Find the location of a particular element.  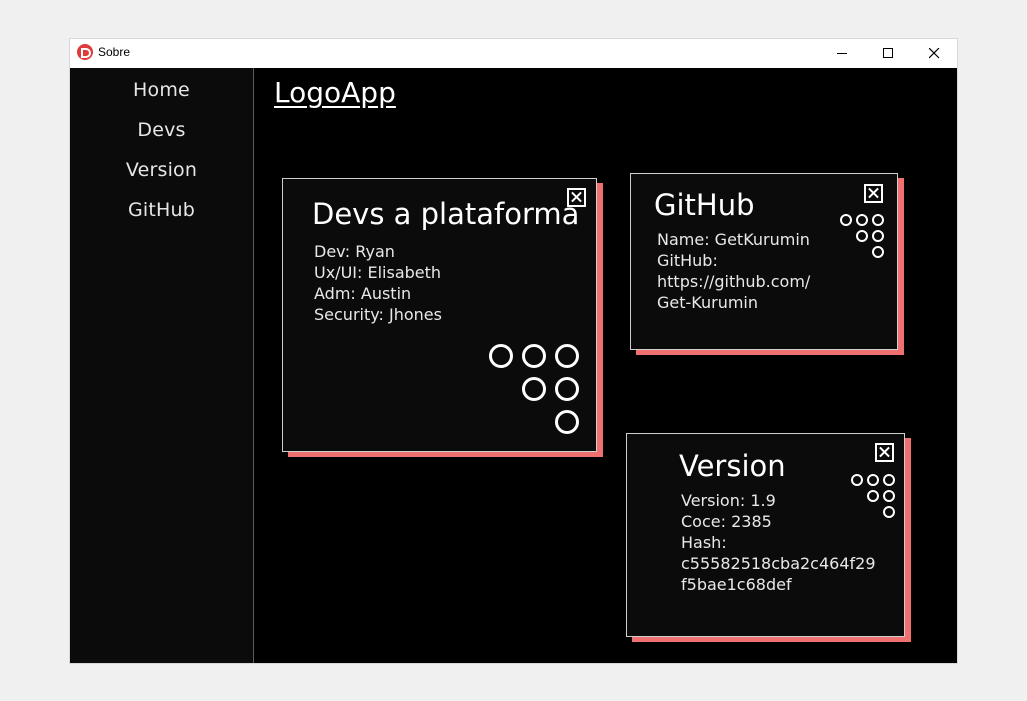

github-line: Get-Kurumin is located at coordinates (733, 302).